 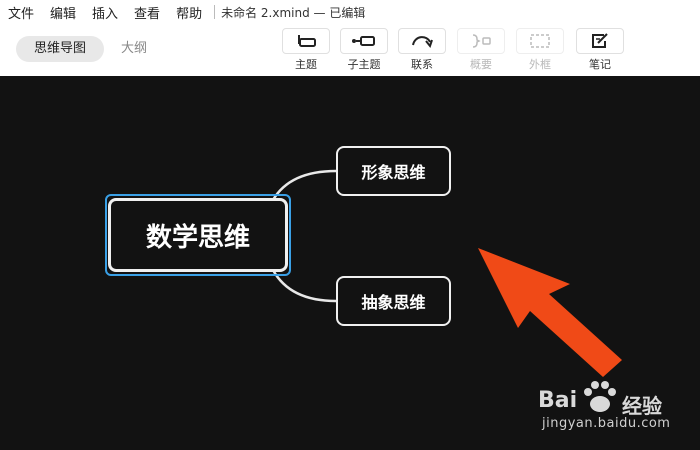 I want to click on document-title: 未命名 2.xmind — 已编辑, so click(x=293, y=12).